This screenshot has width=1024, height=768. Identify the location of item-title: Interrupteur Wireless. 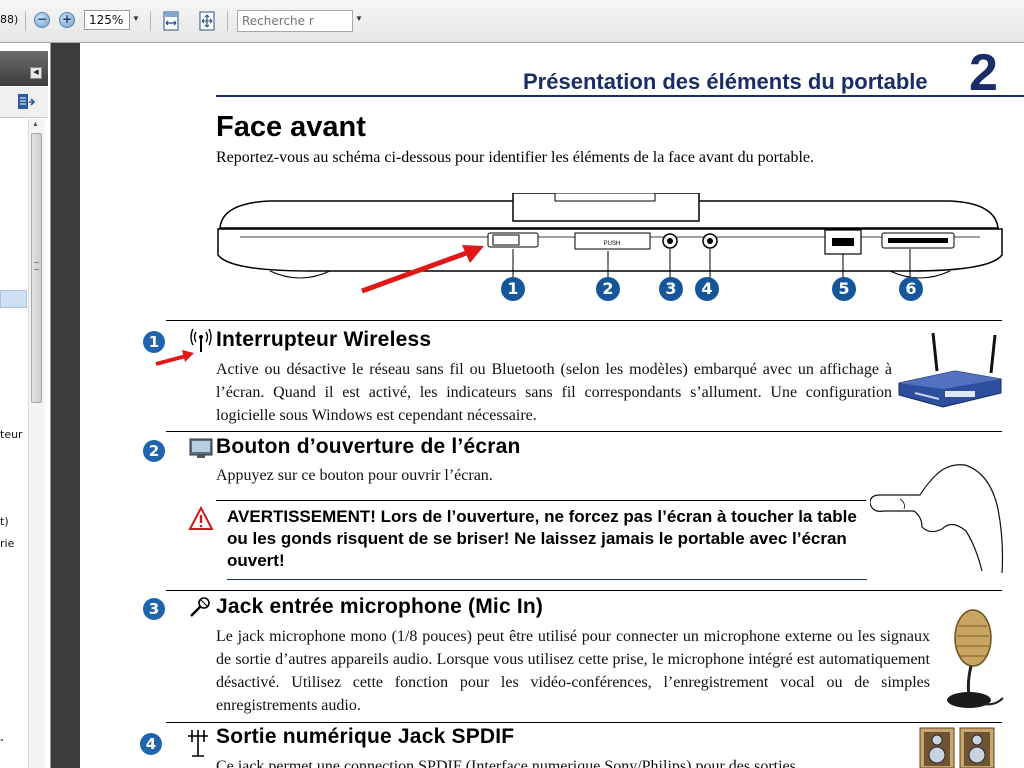
(324, 339).